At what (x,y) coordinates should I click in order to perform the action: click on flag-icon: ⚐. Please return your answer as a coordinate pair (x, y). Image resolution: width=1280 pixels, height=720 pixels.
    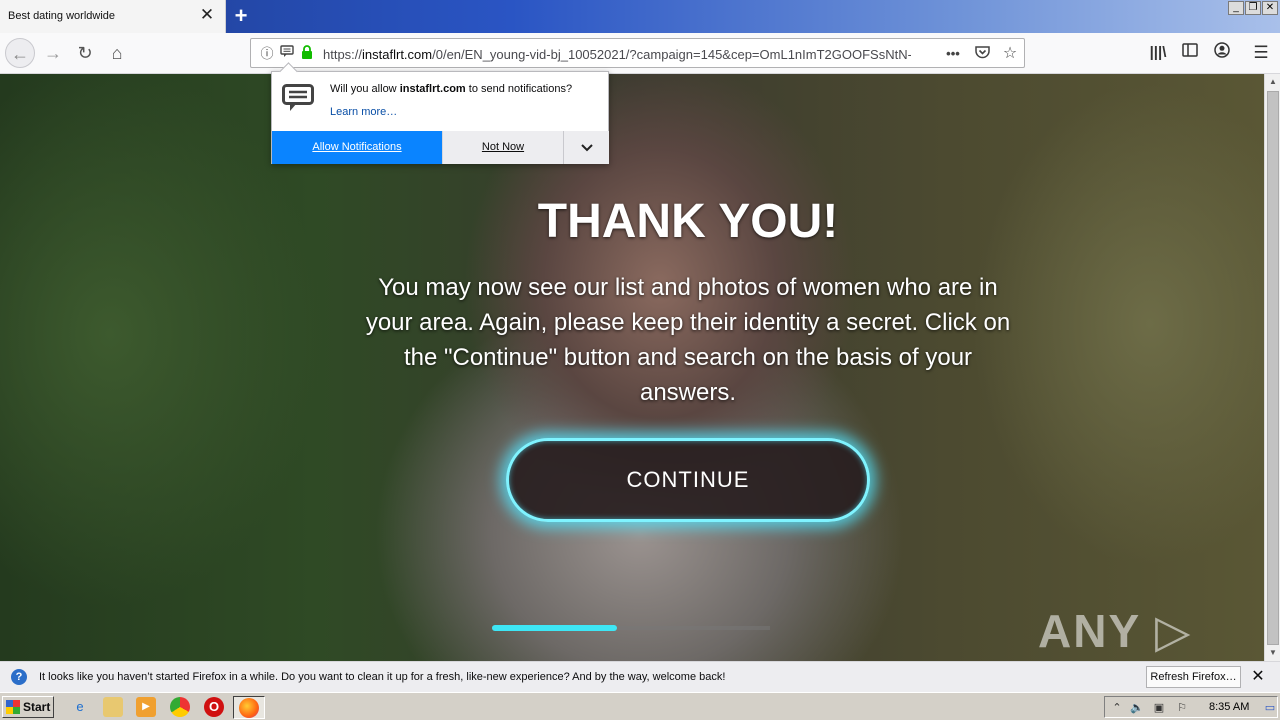
    Looking at the image, I should click on (1182, 708).